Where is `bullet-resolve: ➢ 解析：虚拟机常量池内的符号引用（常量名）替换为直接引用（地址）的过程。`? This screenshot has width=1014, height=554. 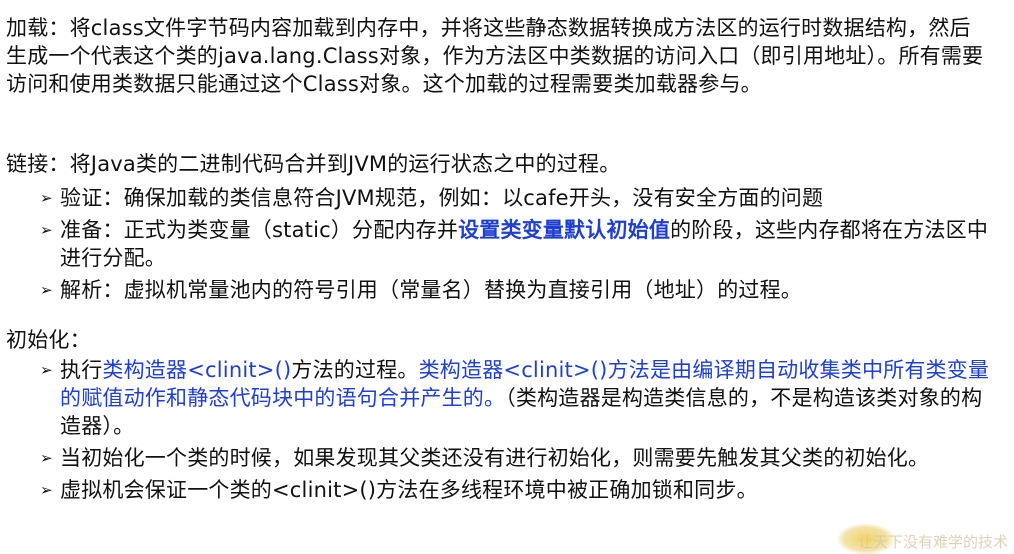 bullet-resolve: ➢ 解析：虚拟机常量池内的符号引用（常量名）替换为直接引用（地址）的过程。 is located at coordinates (515, 290).